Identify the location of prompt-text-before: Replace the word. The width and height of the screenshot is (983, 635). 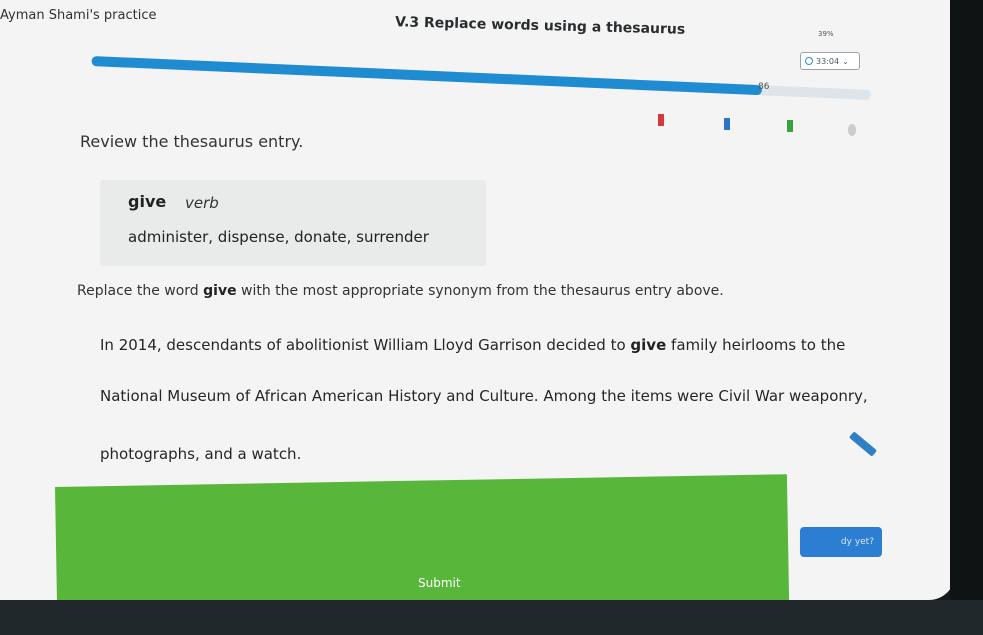
(140, 291).